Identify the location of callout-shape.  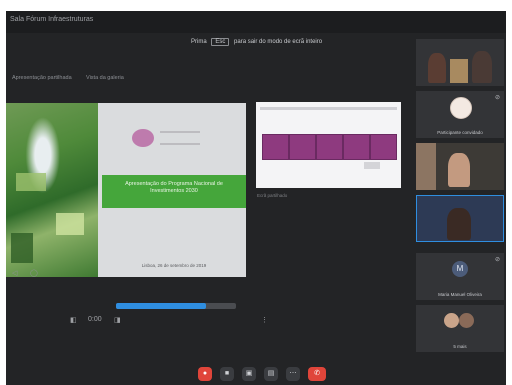
(372, 165).